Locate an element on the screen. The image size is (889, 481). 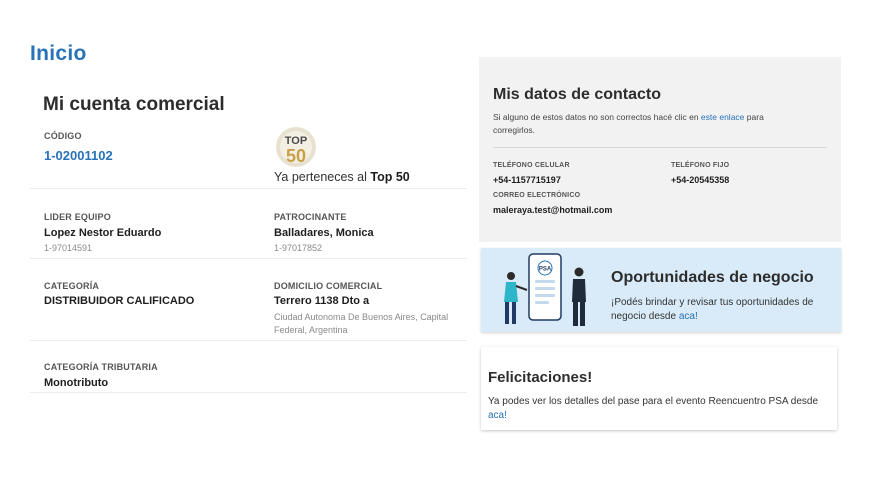
sponsor-id: 1-97017852 is located at coordinates (298, 248).